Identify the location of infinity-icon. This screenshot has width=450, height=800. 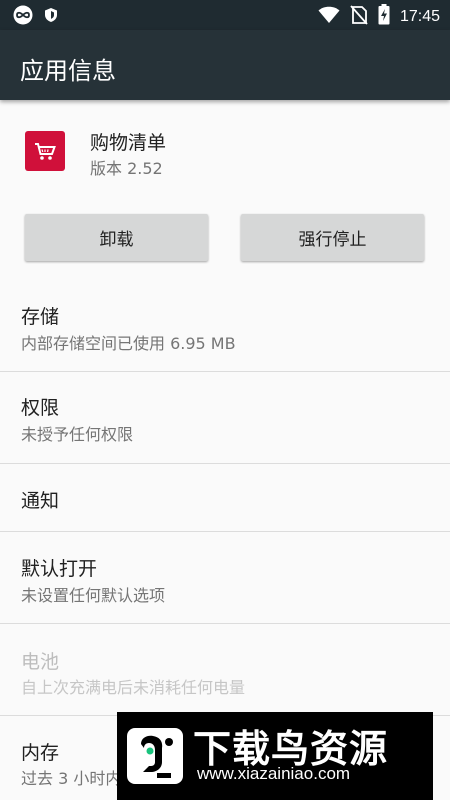
(23, 17).